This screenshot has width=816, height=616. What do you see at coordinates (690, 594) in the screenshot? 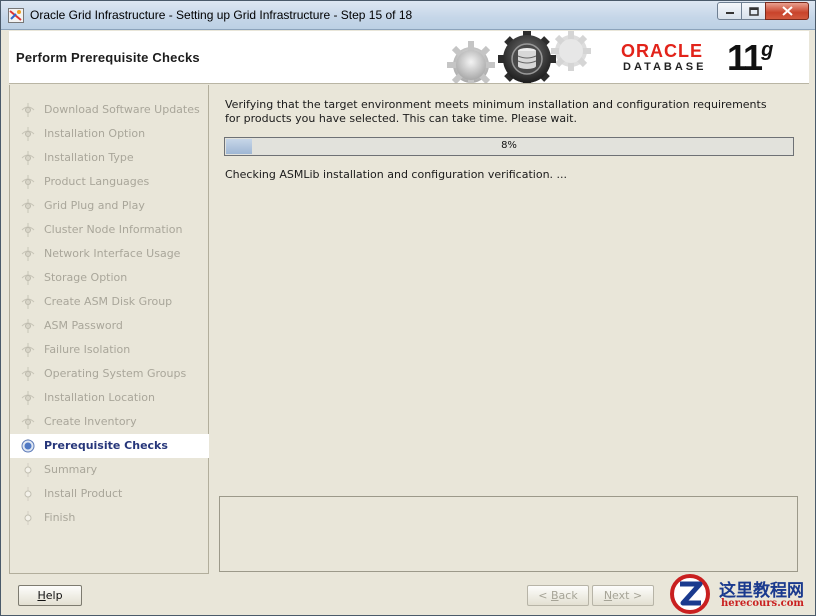
I see `watermark-z-icon` at bounding box center [690, 594].